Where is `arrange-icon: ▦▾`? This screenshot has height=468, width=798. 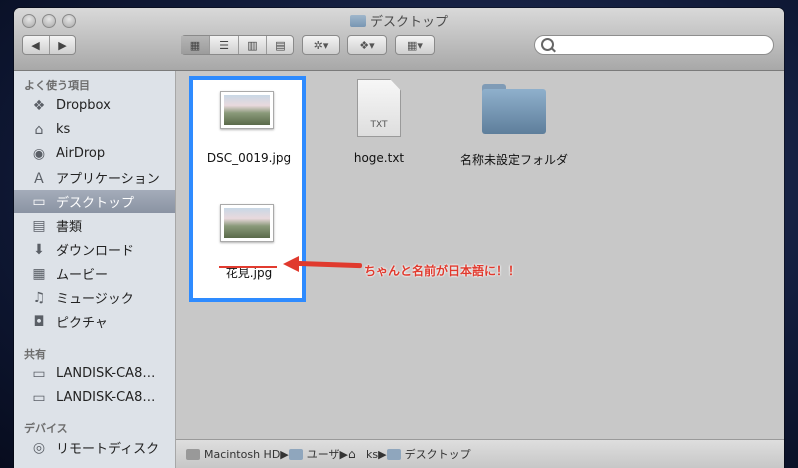 arrange-icon: ▦▾ is located at coordinates (415, 45).